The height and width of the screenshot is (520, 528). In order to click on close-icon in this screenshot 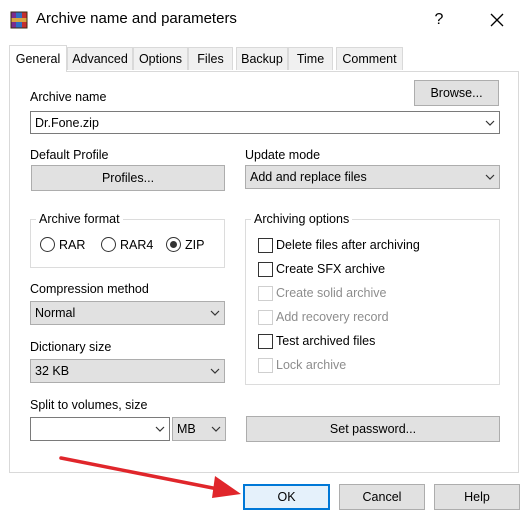, I will do `click(497, 20)`.